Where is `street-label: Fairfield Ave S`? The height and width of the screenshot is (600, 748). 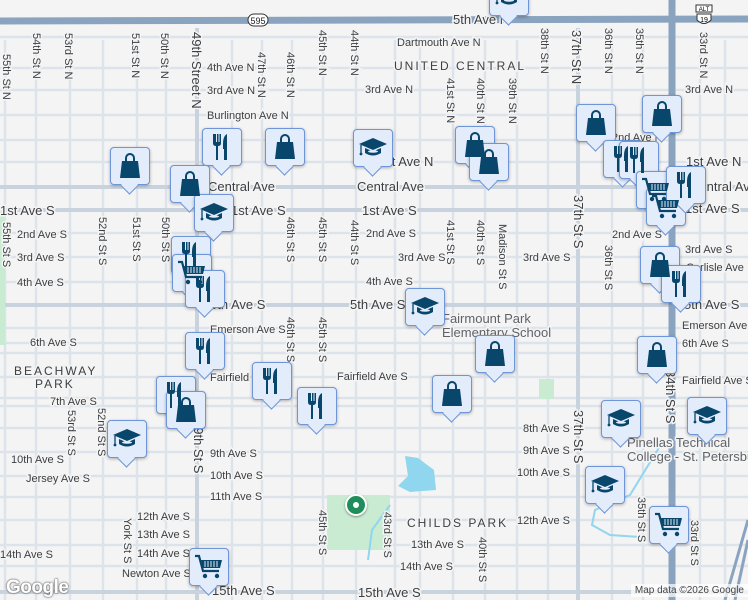
street-label: Fairfield Ave S is located at coordinates (372, 377).